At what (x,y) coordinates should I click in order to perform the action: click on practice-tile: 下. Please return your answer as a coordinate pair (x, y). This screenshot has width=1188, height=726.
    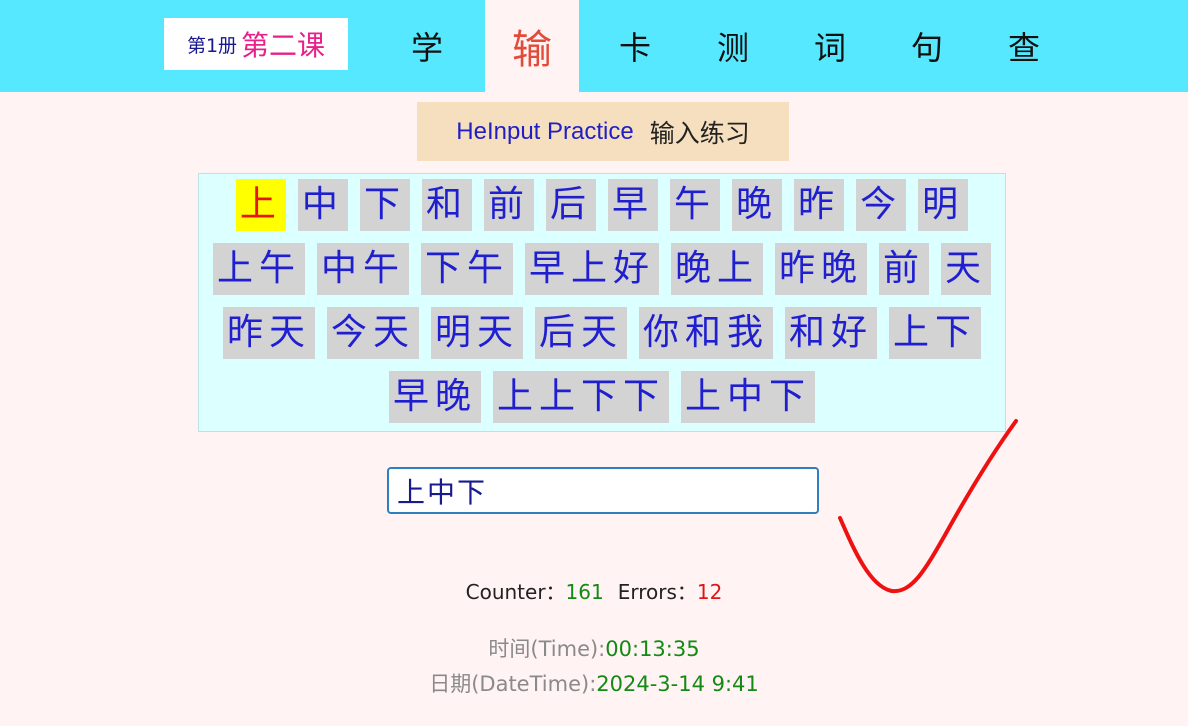
    Looking at the image, I should click on (384, 205).